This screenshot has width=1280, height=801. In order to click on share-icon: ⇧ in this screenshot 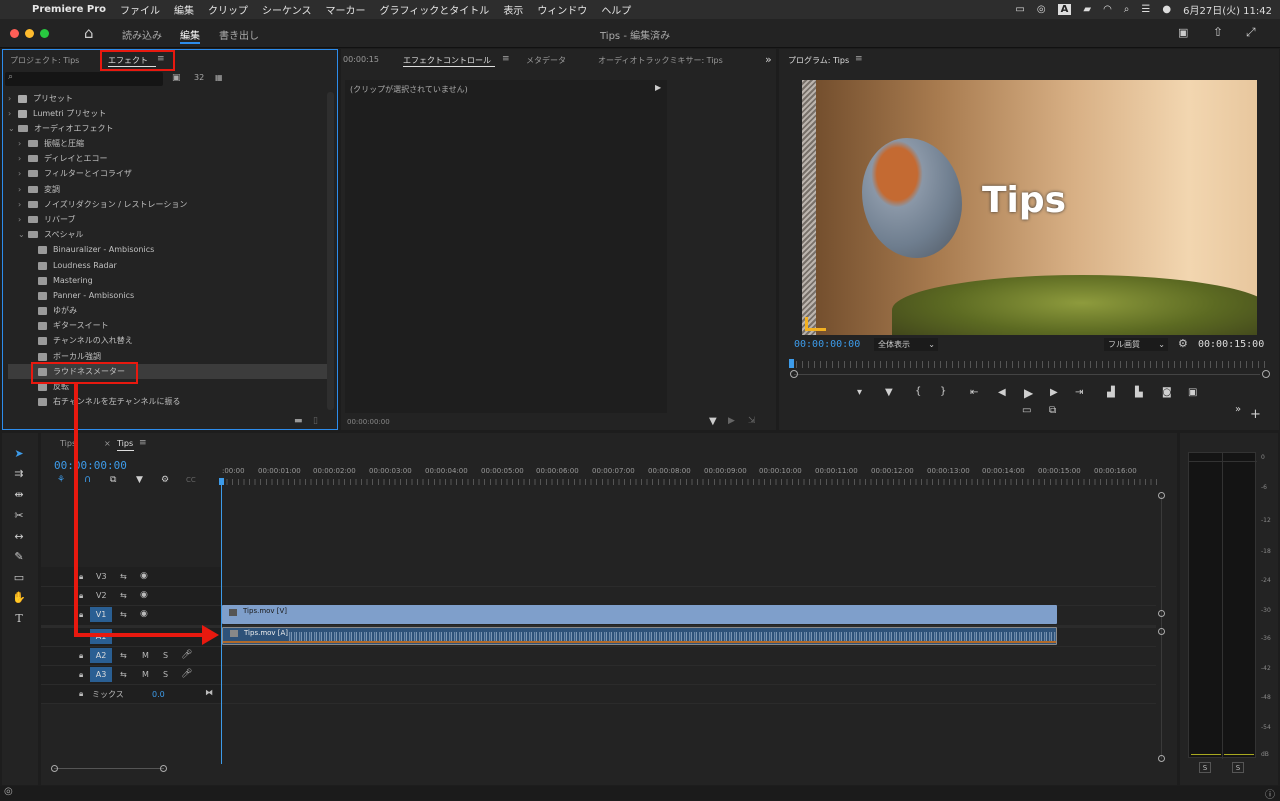, I will do `click(1218, 32)`.